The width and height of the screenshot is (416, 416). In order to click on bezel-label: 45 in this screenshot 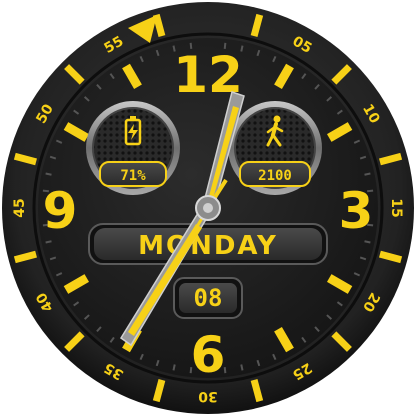, I will do `click(20, 207)`.